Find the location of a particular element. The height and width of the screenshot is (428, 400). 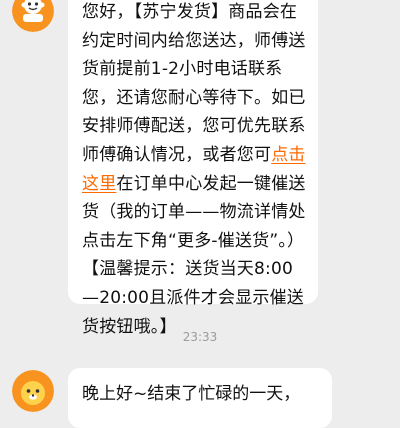

bot-avatar-icon is located at coordinates (33, 16).